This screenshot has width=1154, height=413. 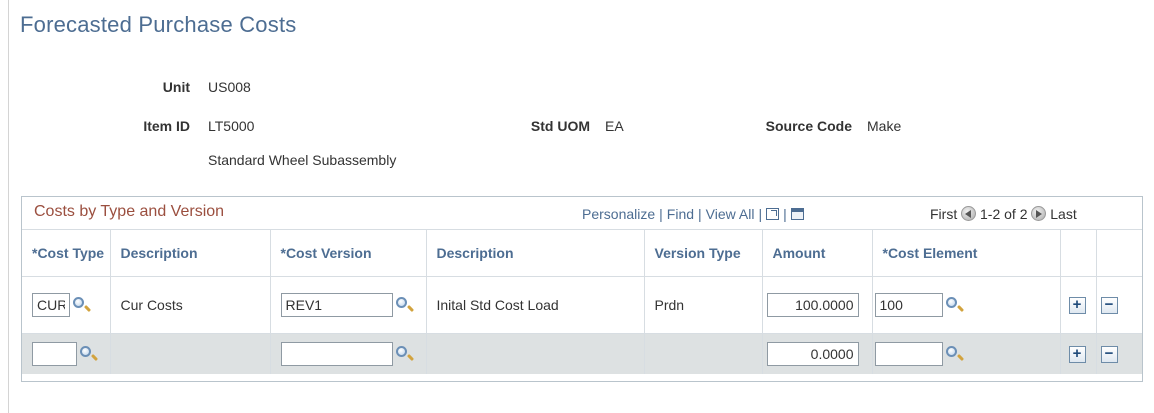 What do you see at coordinates (816, 253) in the screenshot?
I see `col-amount: Amount` at bounding box center [816, 253].